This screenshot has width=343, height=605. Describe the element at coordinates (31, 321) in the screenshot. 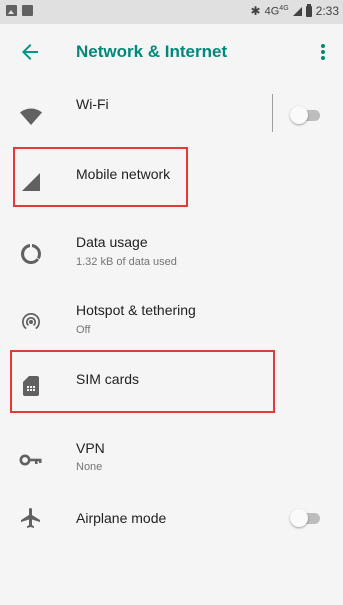

I see `hotspot-icon` at that location.